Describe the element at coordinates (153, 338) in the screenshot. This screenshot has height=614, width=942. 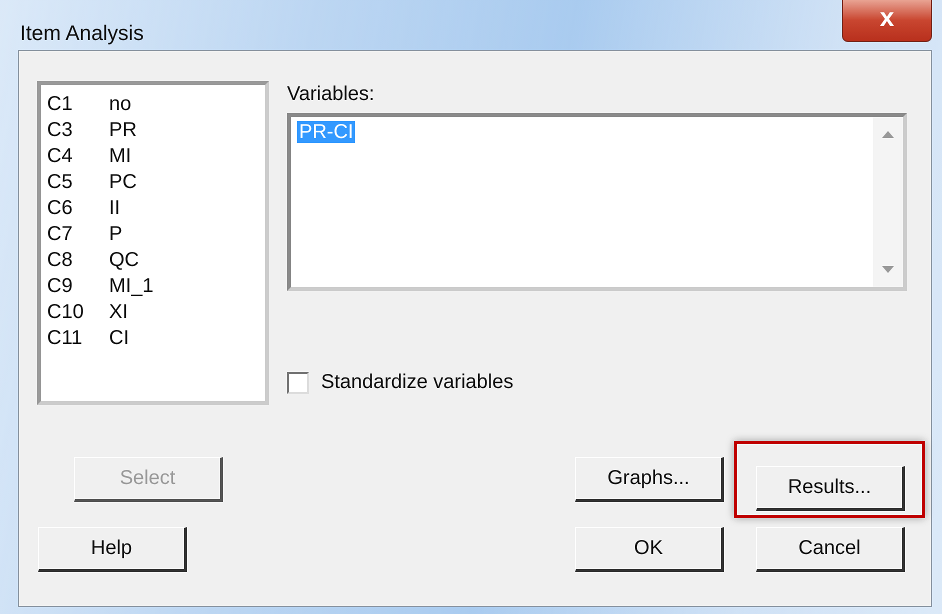
I see `list-item: C11 CI` at that location.